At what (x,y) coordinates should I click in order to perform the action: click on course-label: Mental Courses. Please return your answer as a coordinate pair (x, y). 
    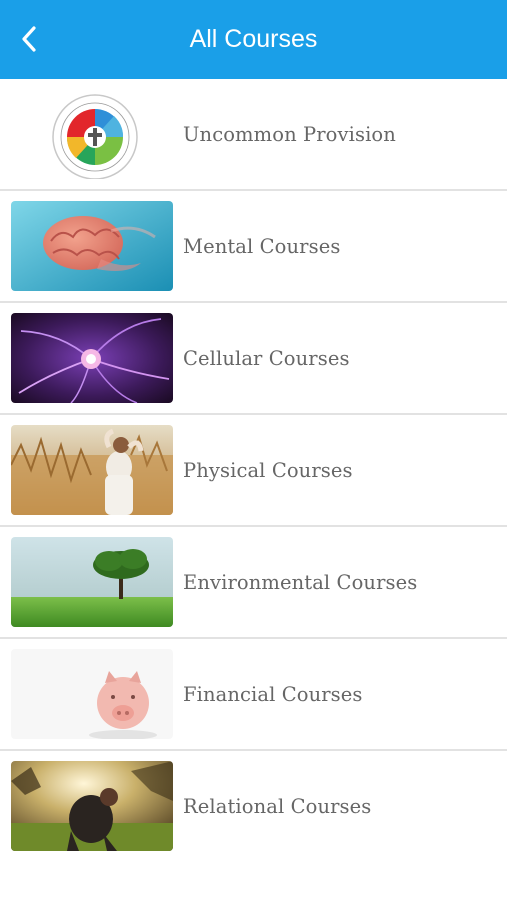
    Looking at the image, I should click on (262, 246).